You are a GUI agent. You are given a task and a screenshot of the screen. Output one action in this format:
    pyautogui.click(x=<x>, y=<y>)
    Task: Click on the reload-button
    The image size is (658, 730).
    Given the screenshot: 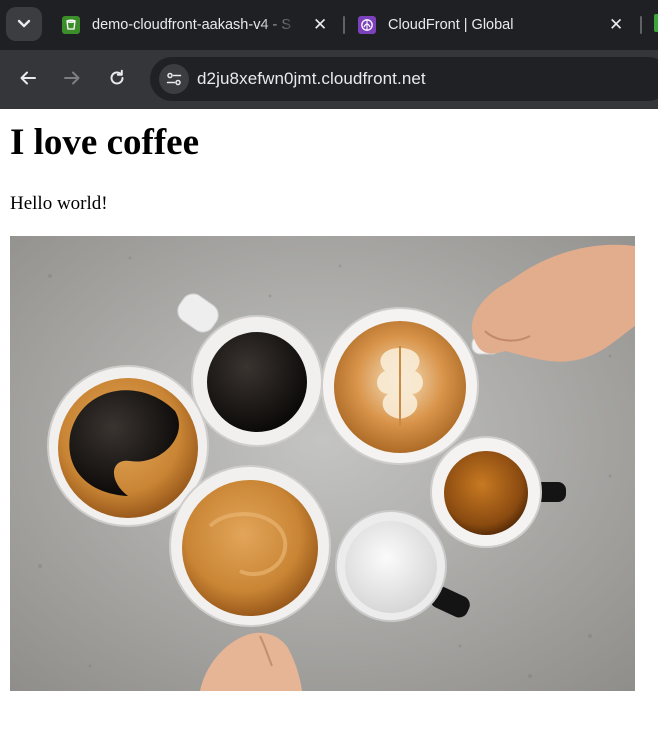 What is the action you would take?
    pyautogui.click(x=117, y=78)
    